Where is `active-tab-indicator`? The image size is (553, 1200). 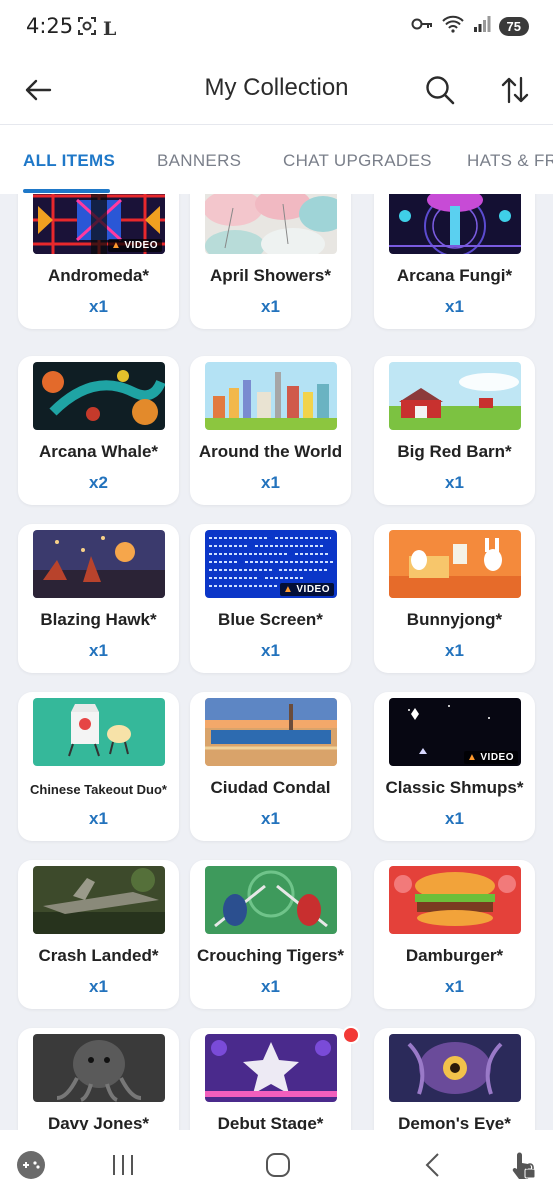 active-tab-indicator is located at coordinates (66, 191).